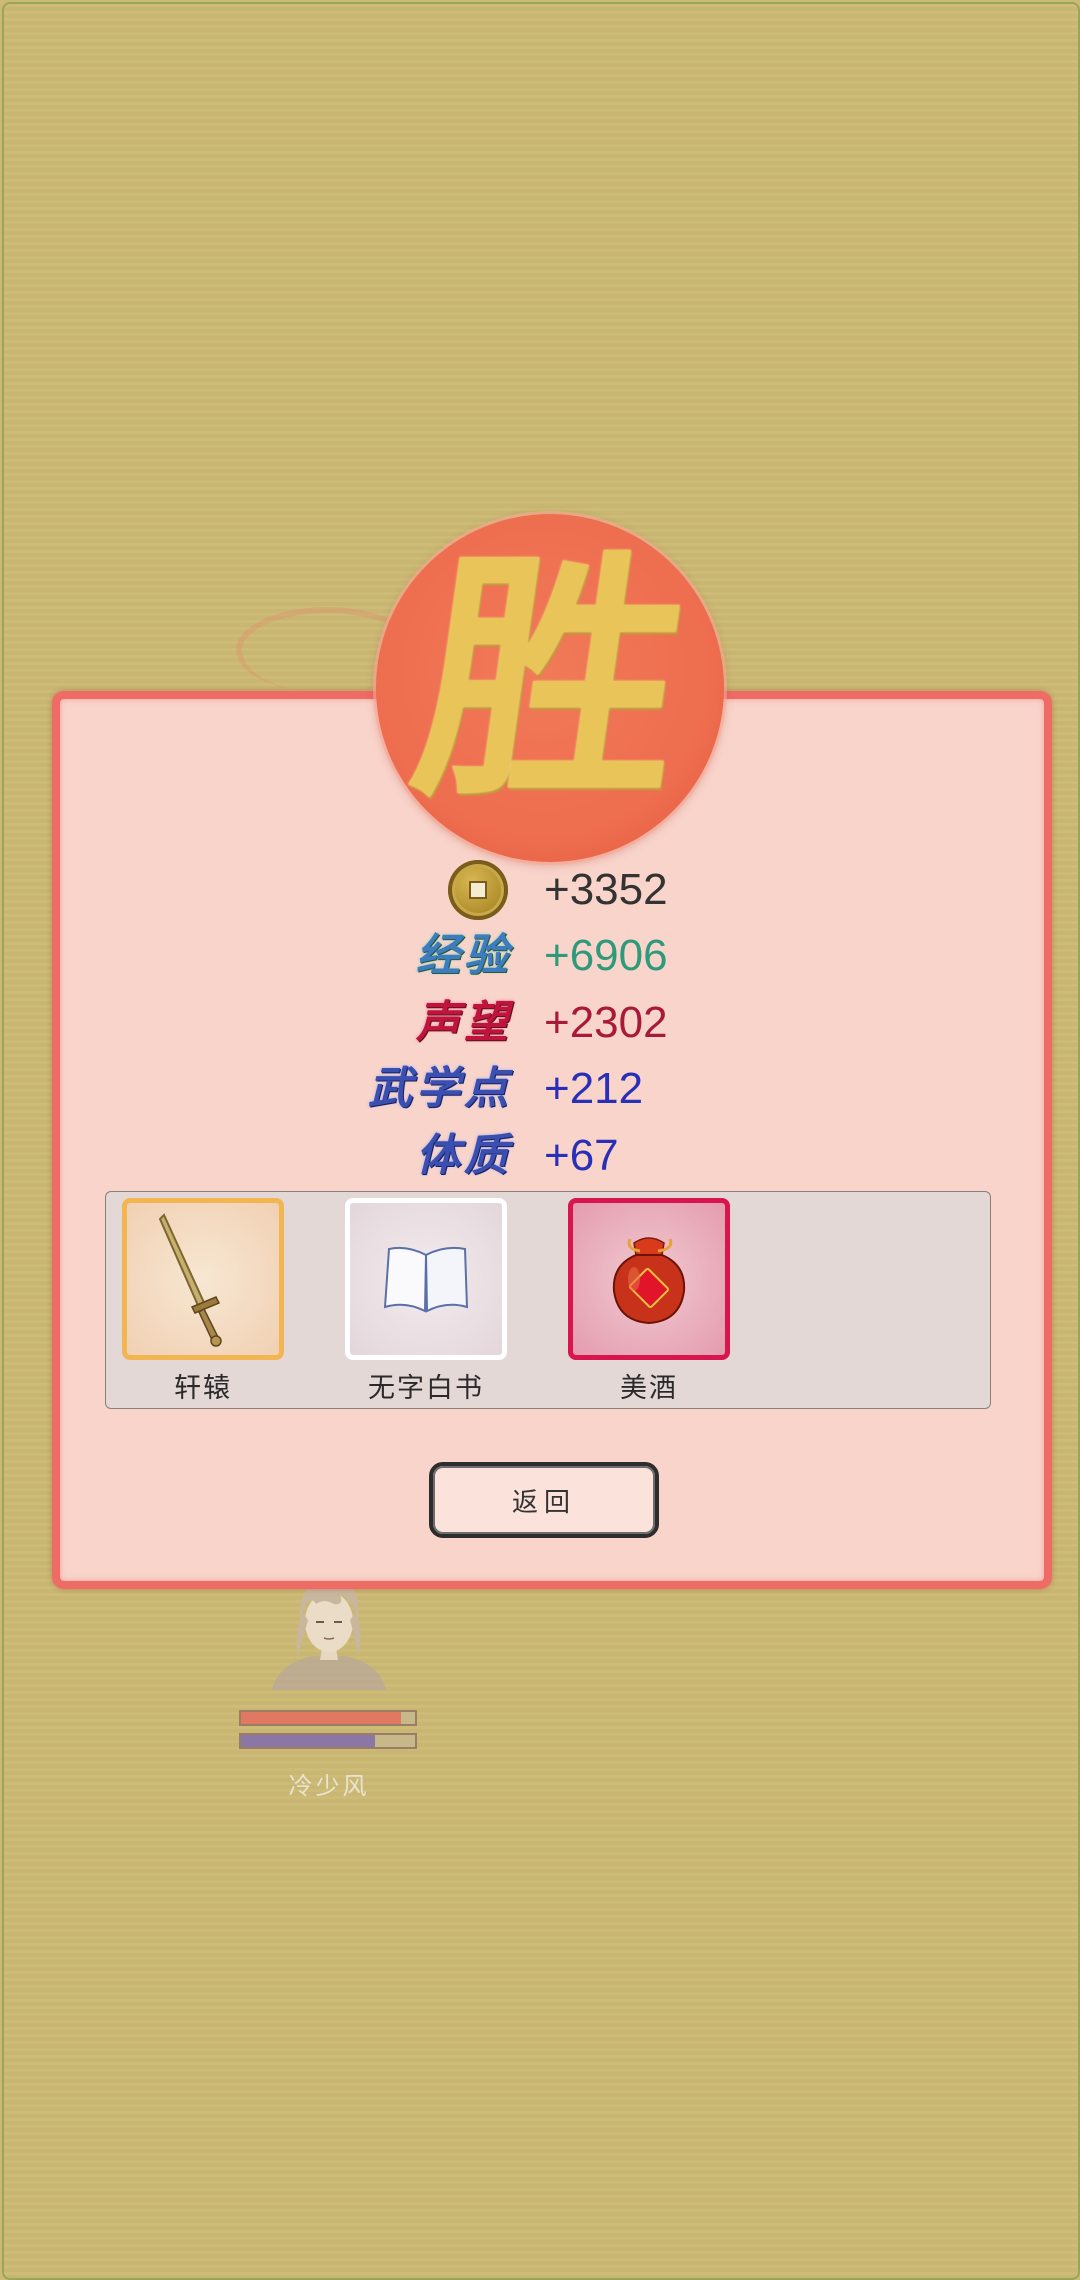  I want to click on reward-coins-value: +3352, so click(606, 889).